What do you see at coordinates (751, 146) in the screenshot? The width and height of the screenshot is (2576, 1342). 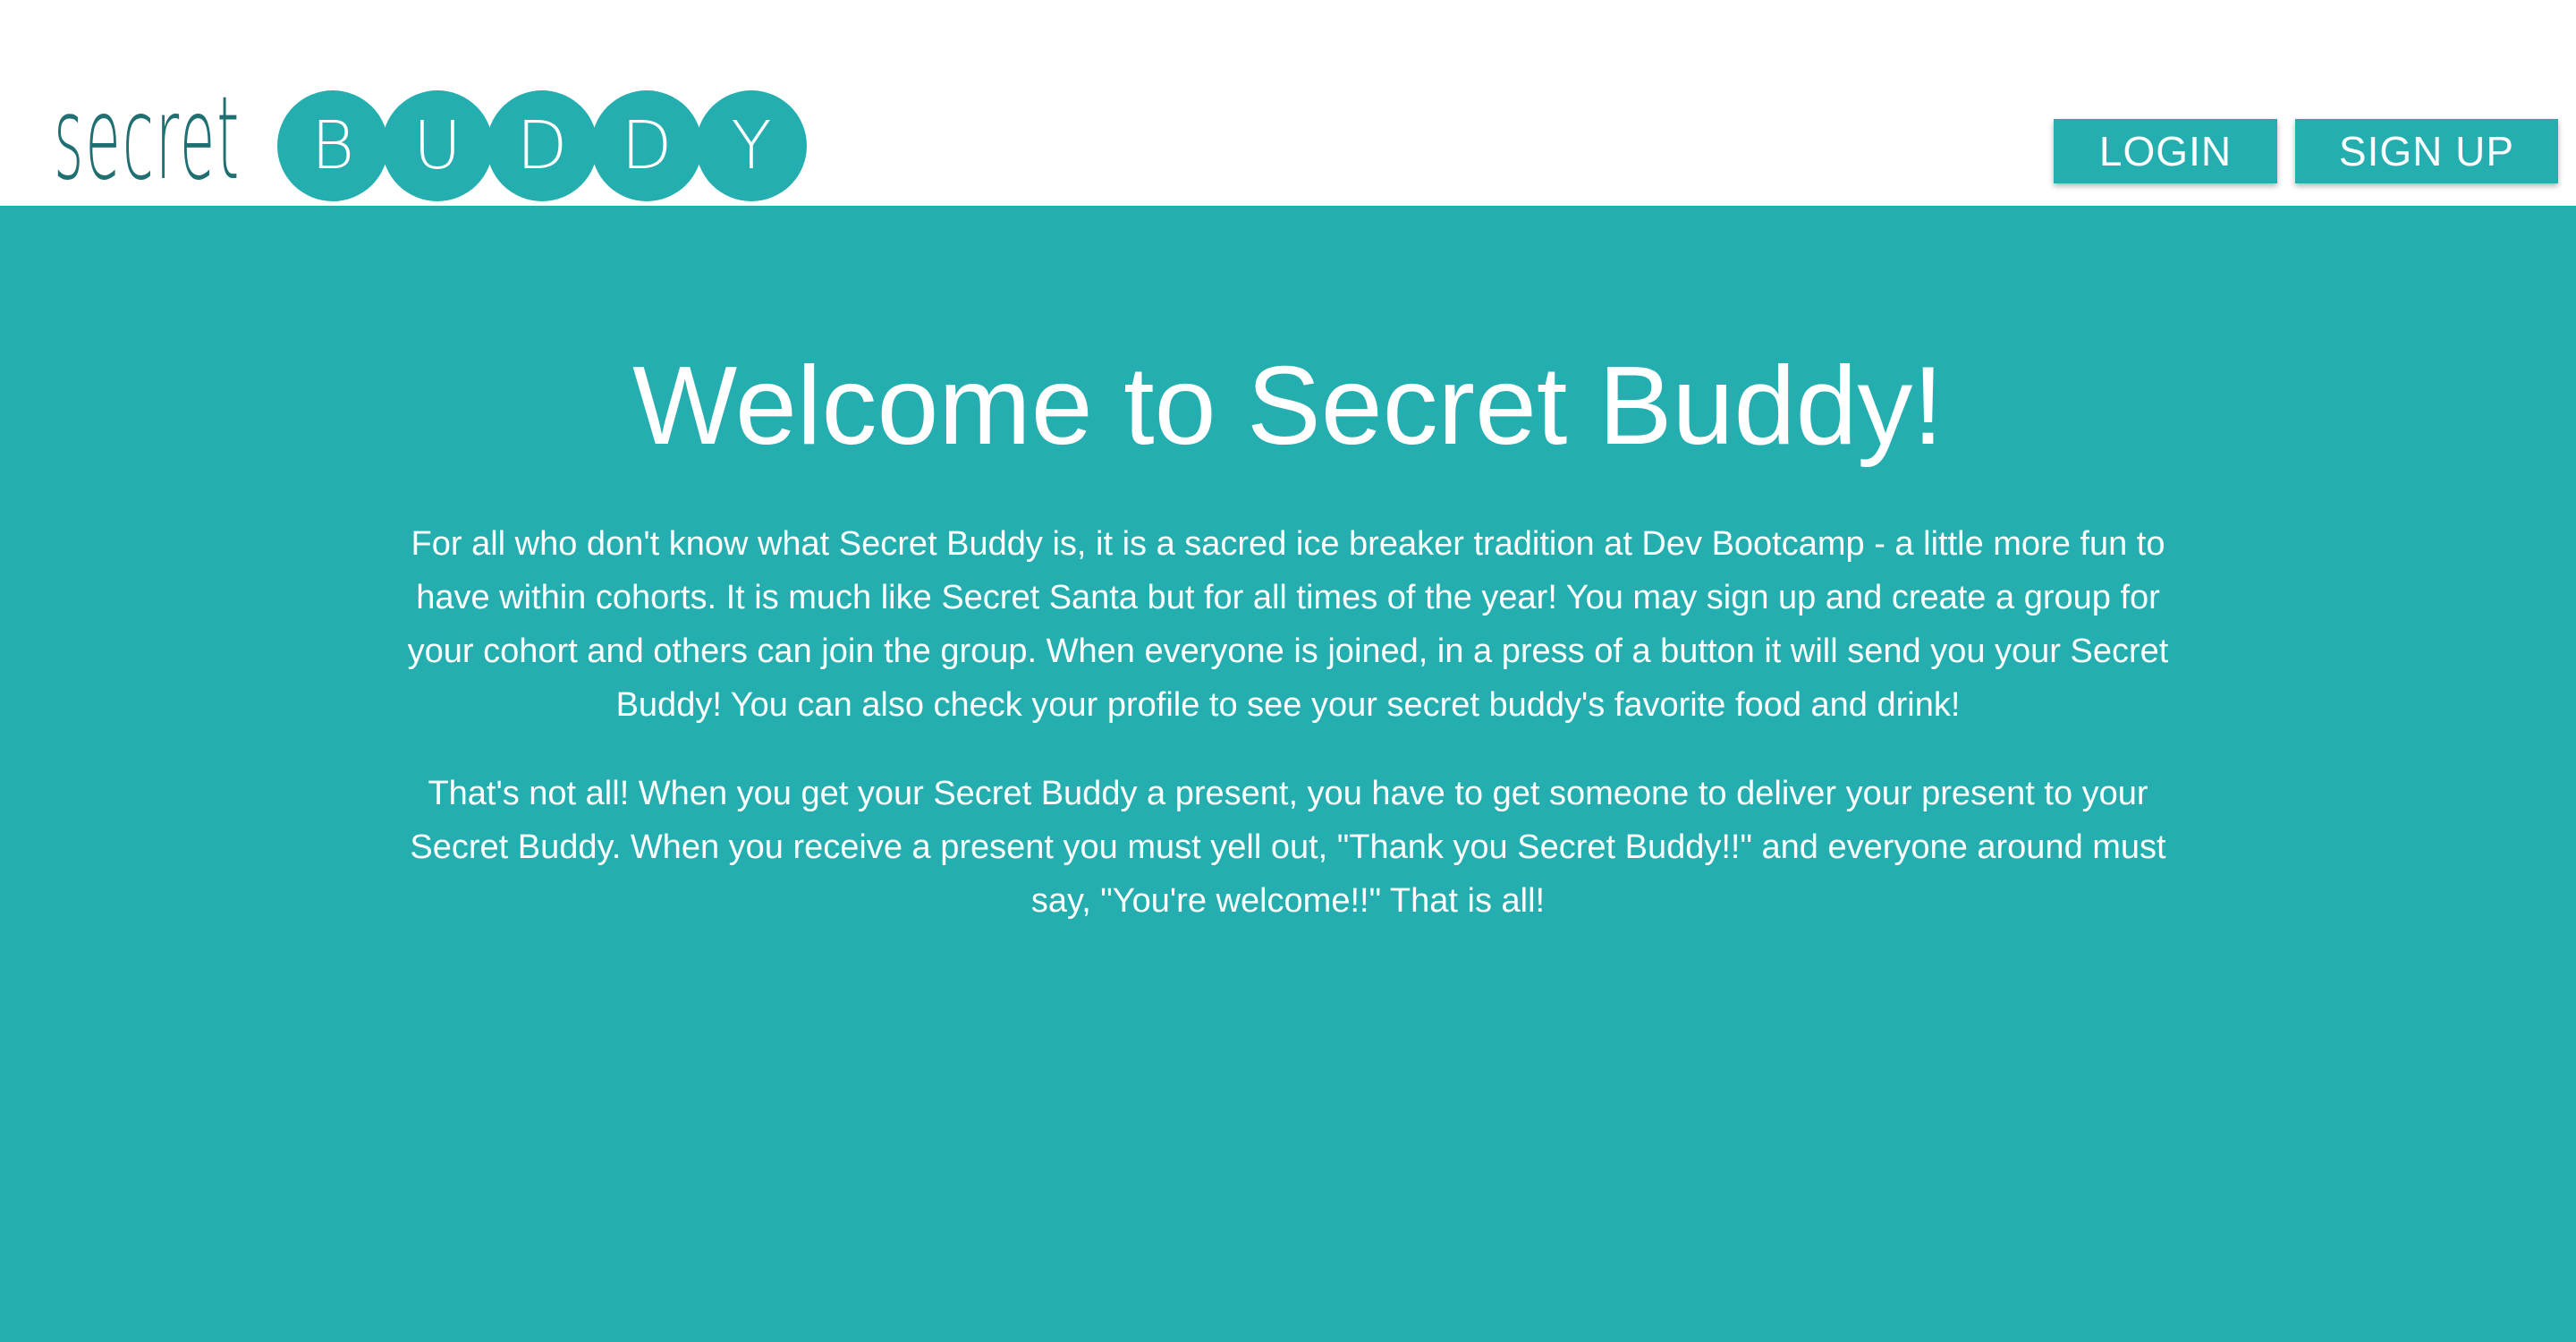 I see `logo-letter-y: Y` at bounding box center [751, 146].